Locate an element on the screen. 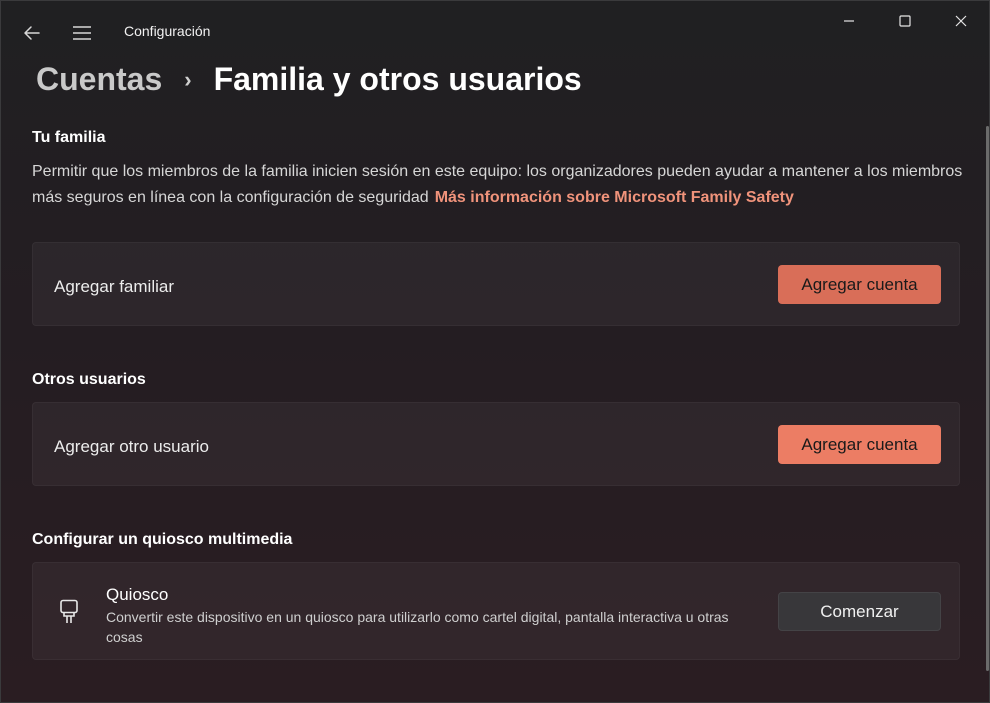 This screenshot has width=990, height=703. kiosk-section-heading: Configurar un quiosco multimedia is located at coordinates (162, 539).